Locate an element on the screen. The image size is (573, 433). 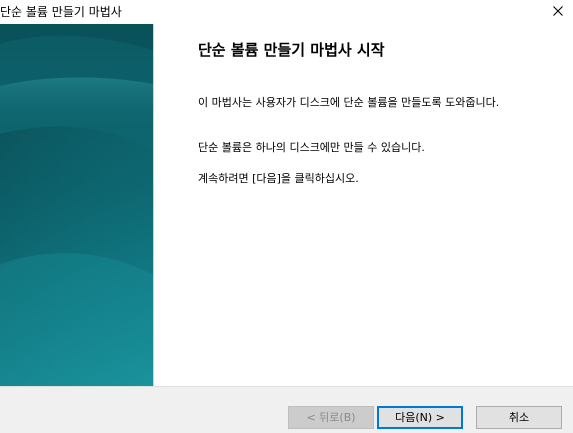
window-title: 단순 볼륨 만들기 마법사 is located at coordinates (61, 12).